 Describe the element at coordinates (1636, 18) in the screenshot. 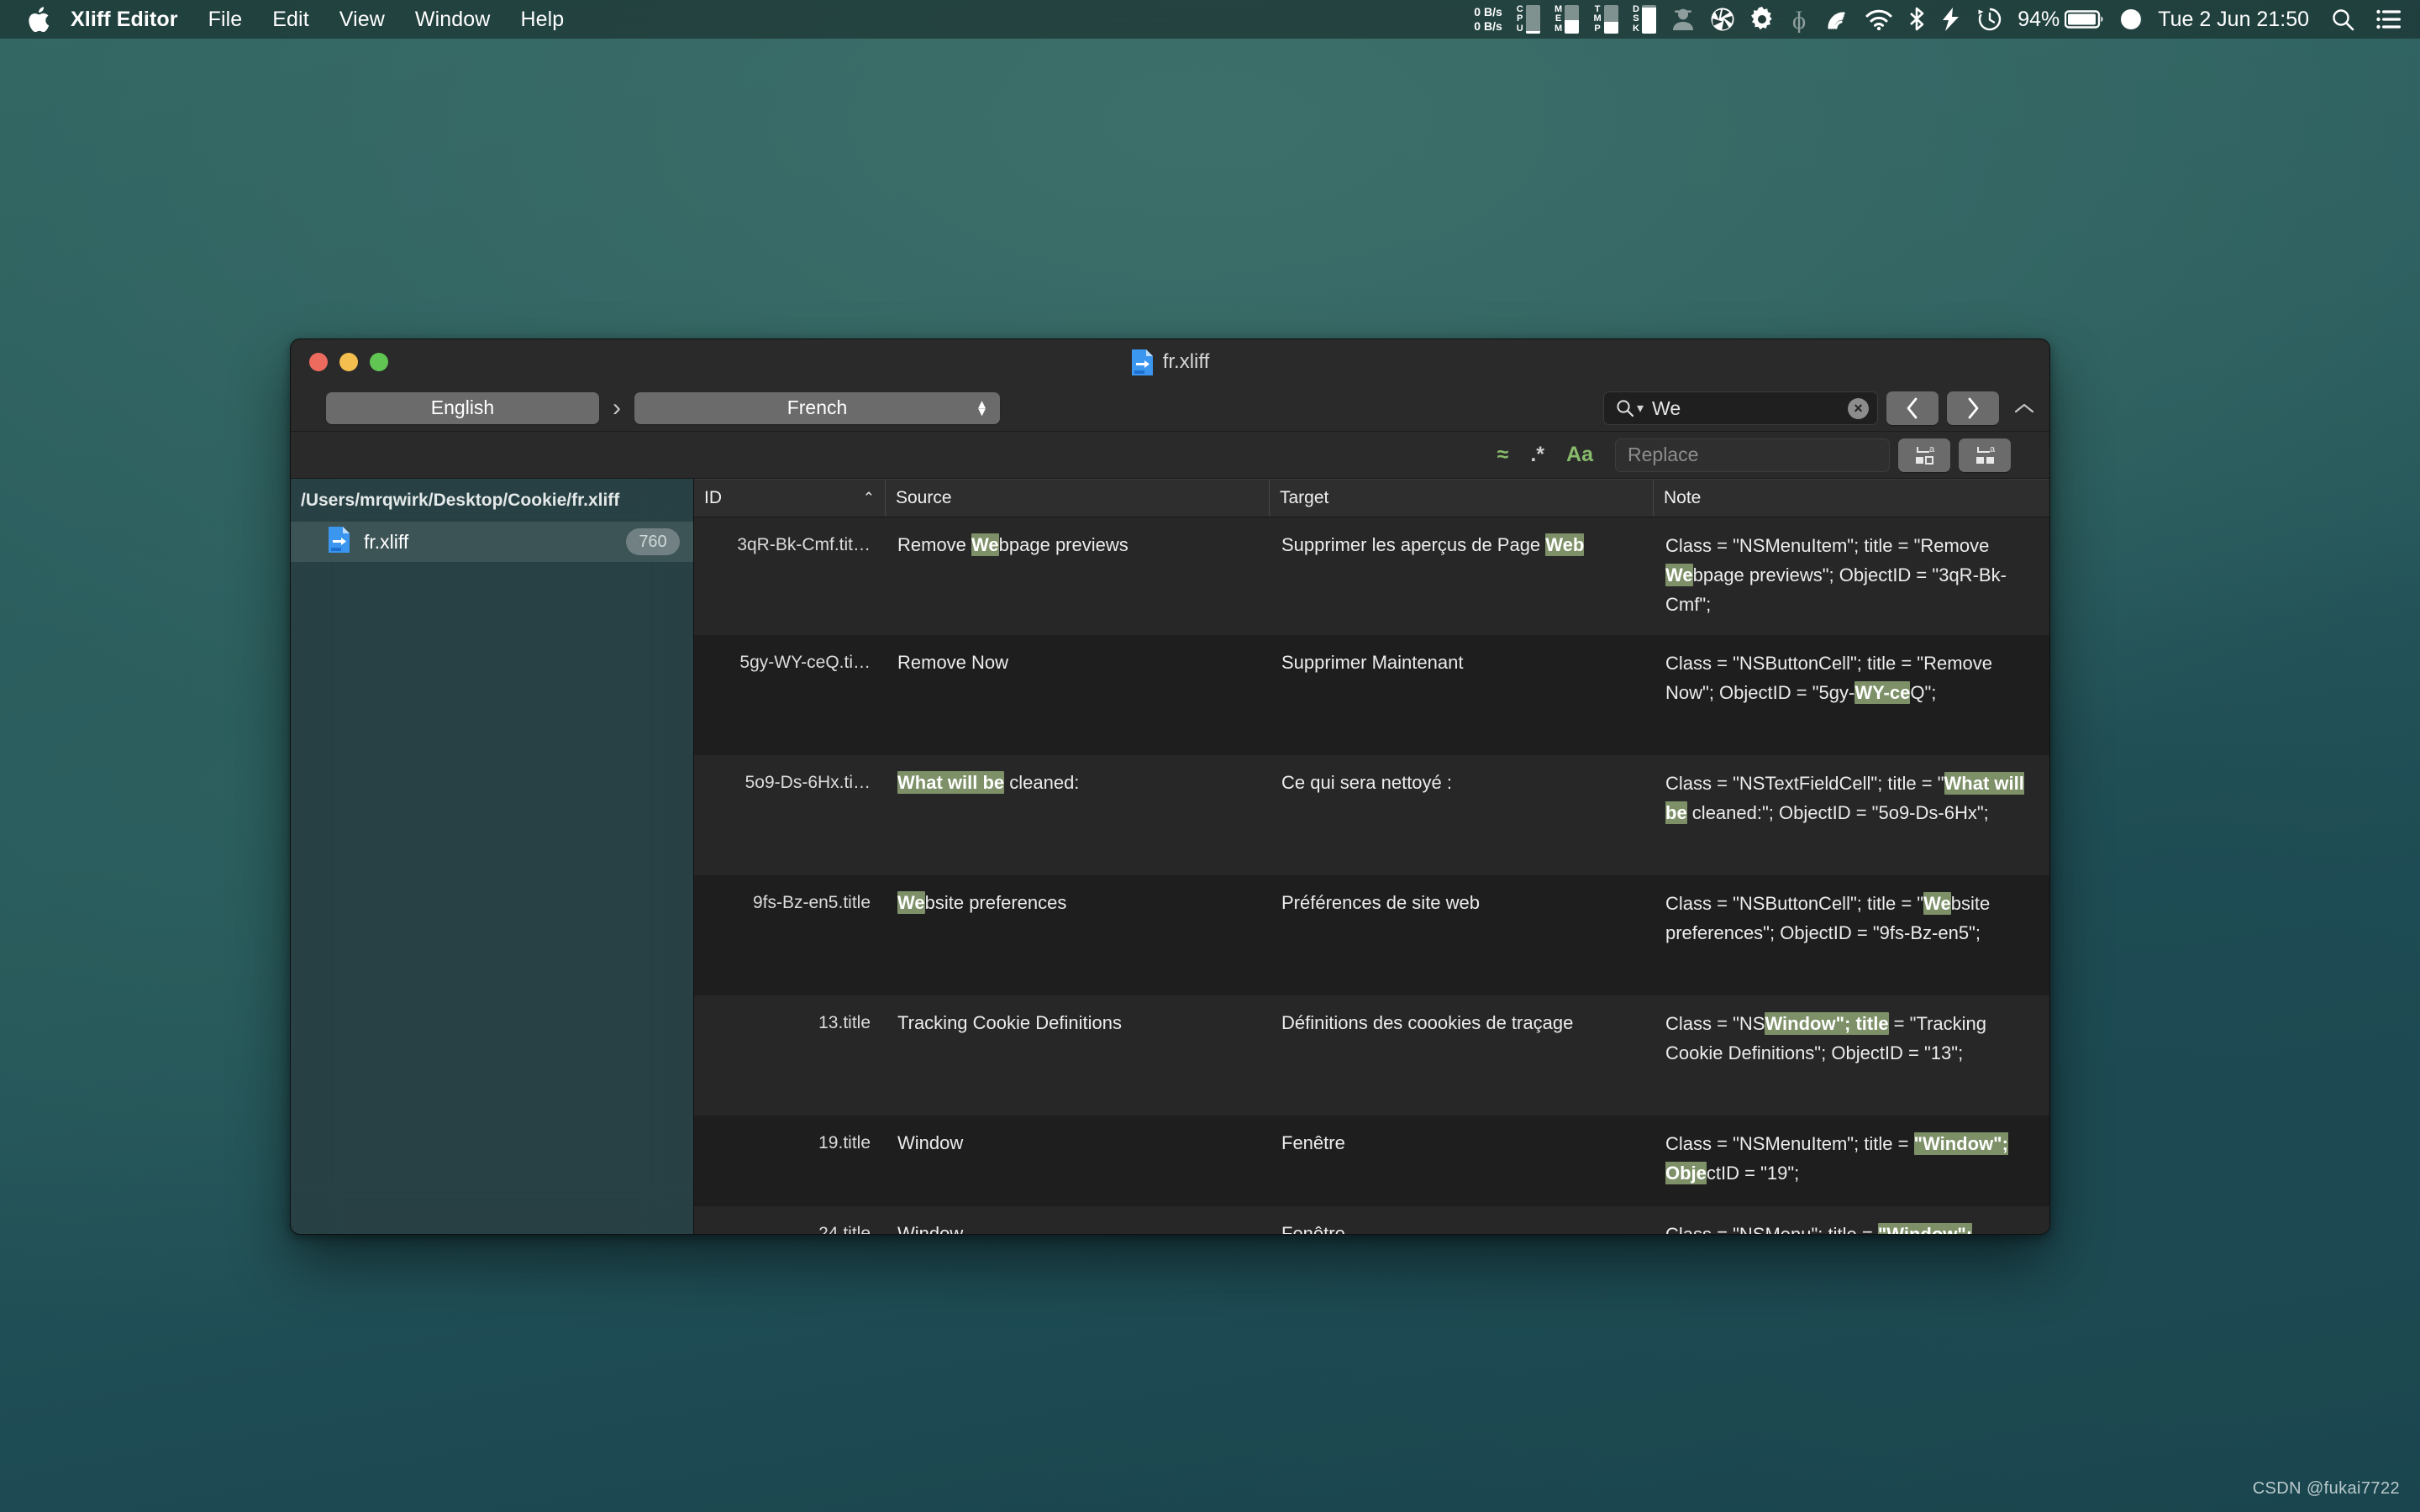

I see `dsk-meter-label: DSK` at that location.